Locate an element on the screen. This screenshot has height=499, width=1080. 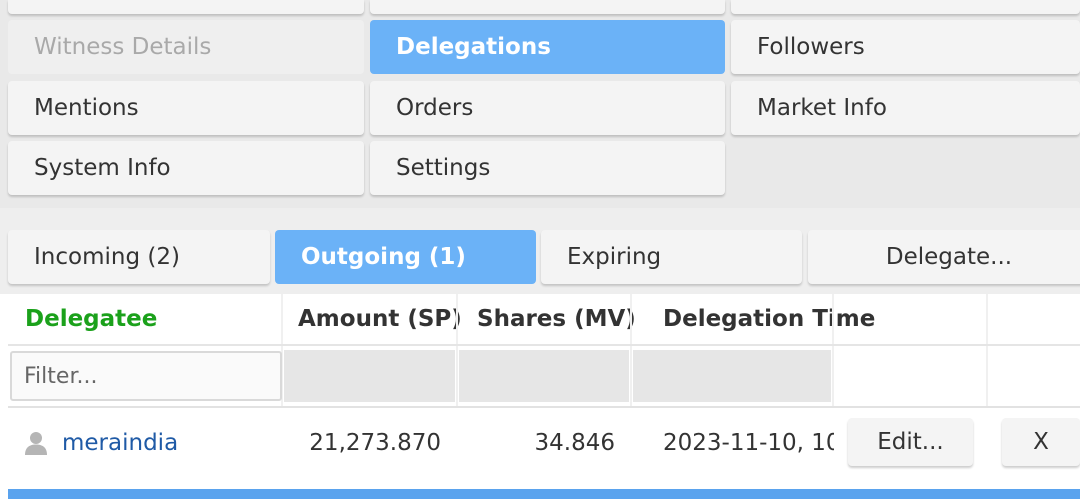
delegatee-filter-input is located at coordinates (146, 376).